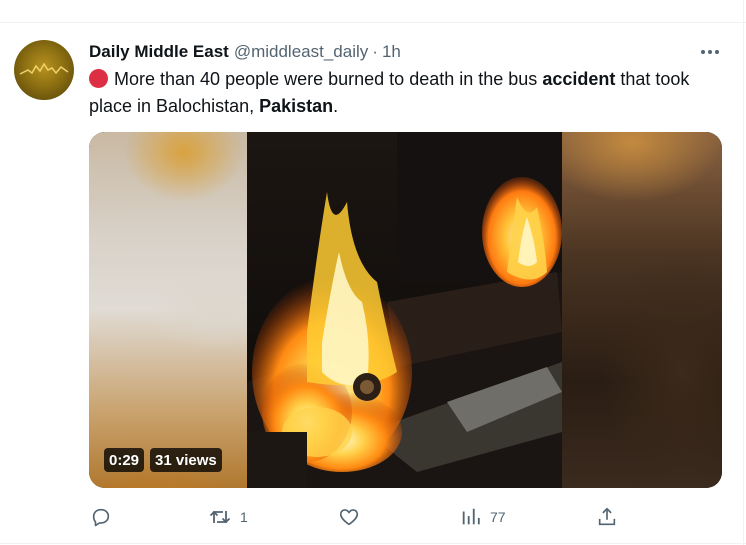 Image resolution: width=746 pixels, height=545 pixels. Describe the element at coordinates (373, 22) in the screenshot. I see `top-divider` at that location.